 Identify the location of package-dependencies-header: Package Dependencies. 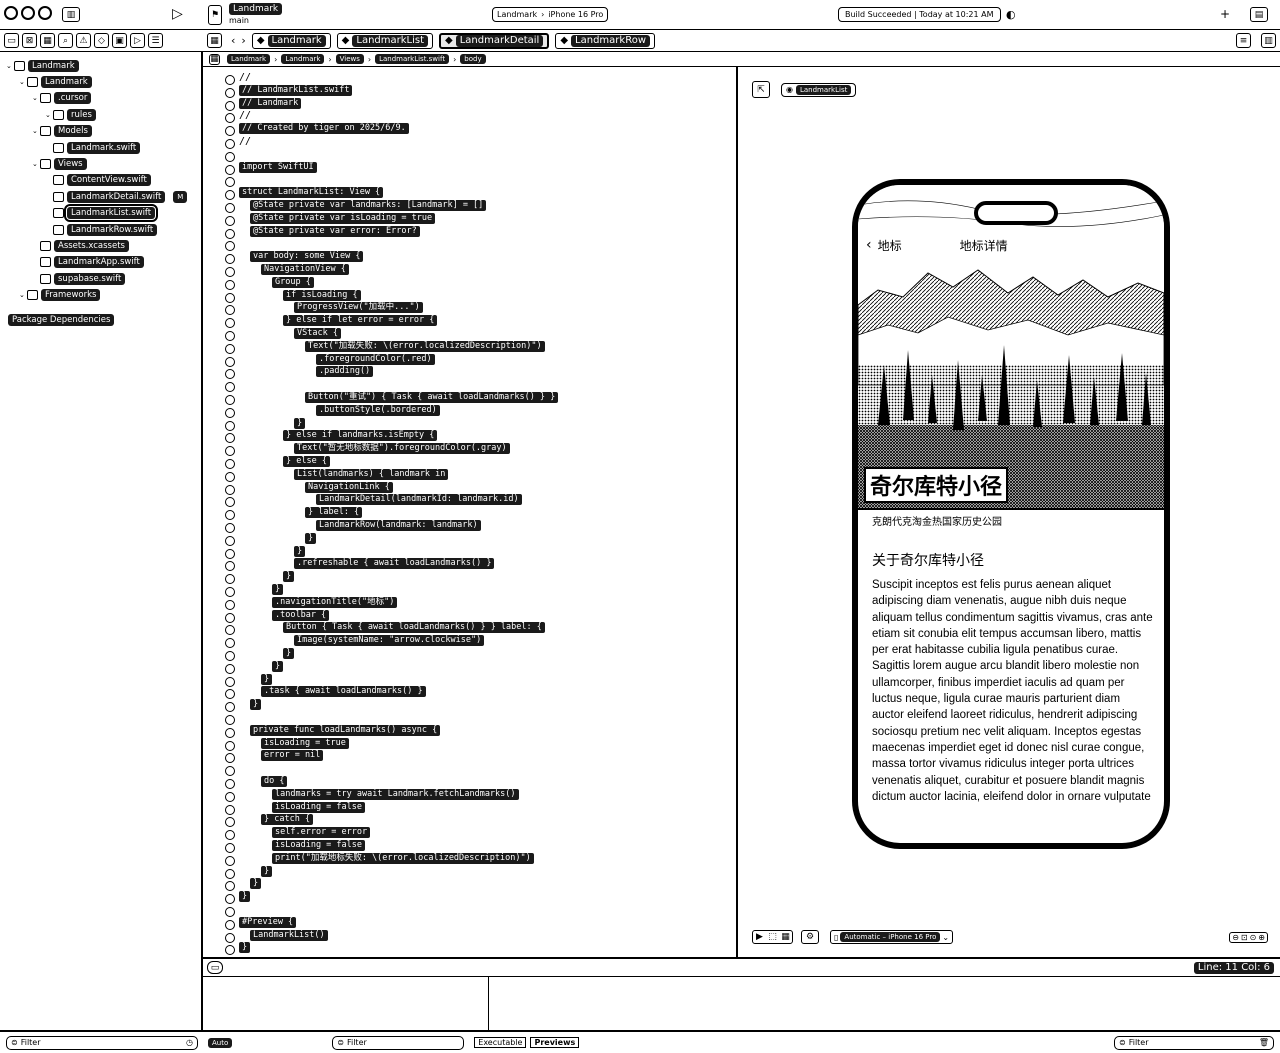
(61, 320).